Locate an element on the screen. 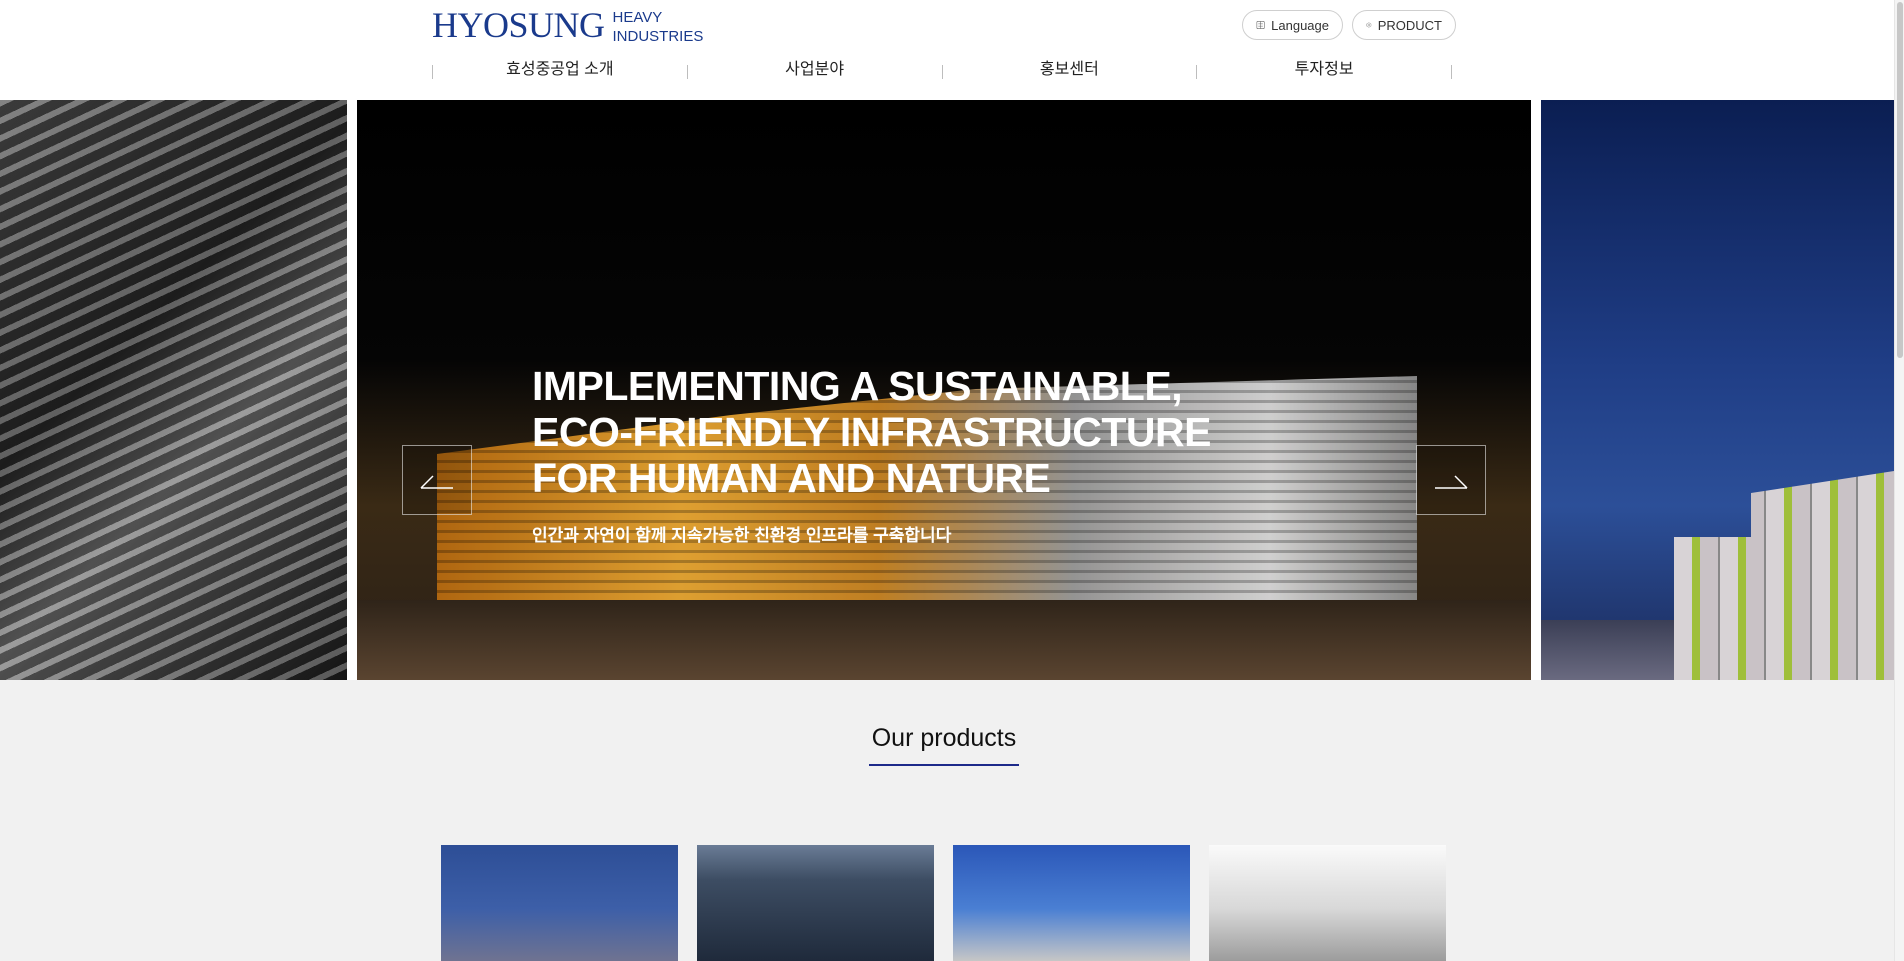  hero-slide-prev-peek is located at coordinates (173, 390).